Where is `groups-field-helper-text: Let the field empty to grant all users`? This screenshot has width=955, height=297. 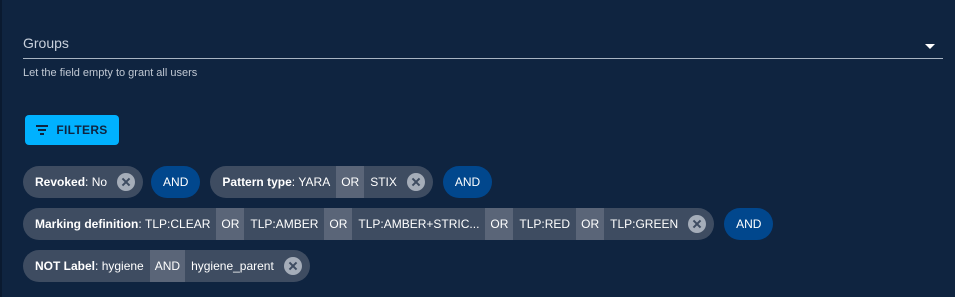 groups-field-helper-text: Let the field empty to grant all users is located at coordinates (110, 73).